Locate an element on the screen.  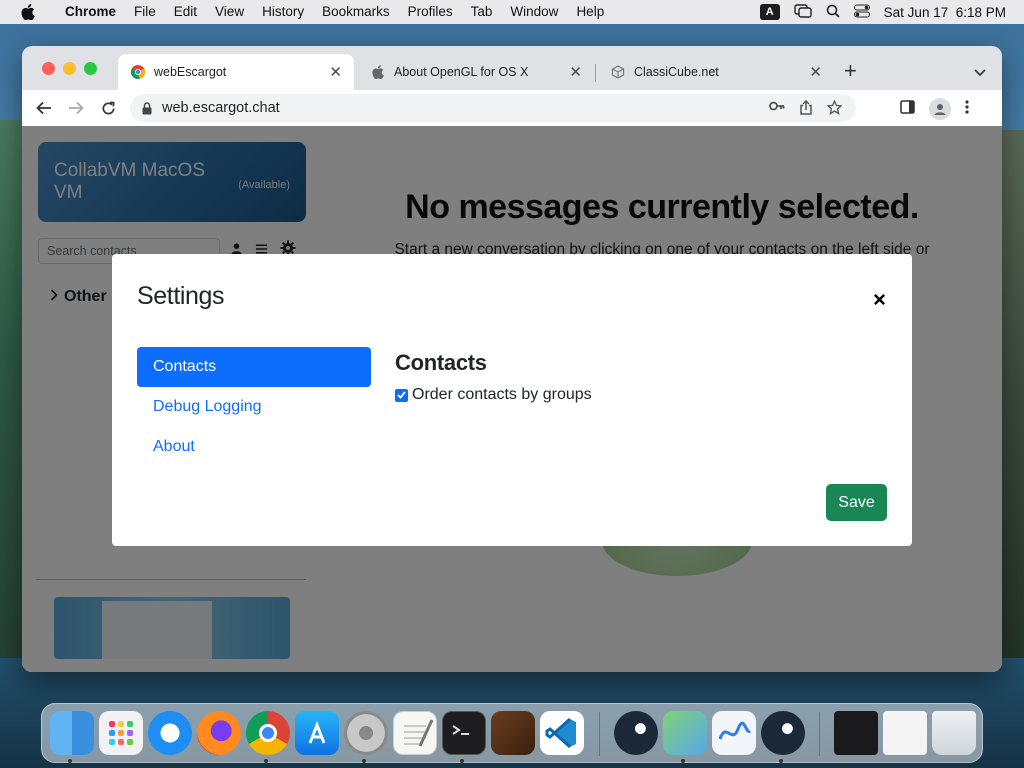
settings-nav: Contacts Debug Logging About is located at coordinates (254, 407).